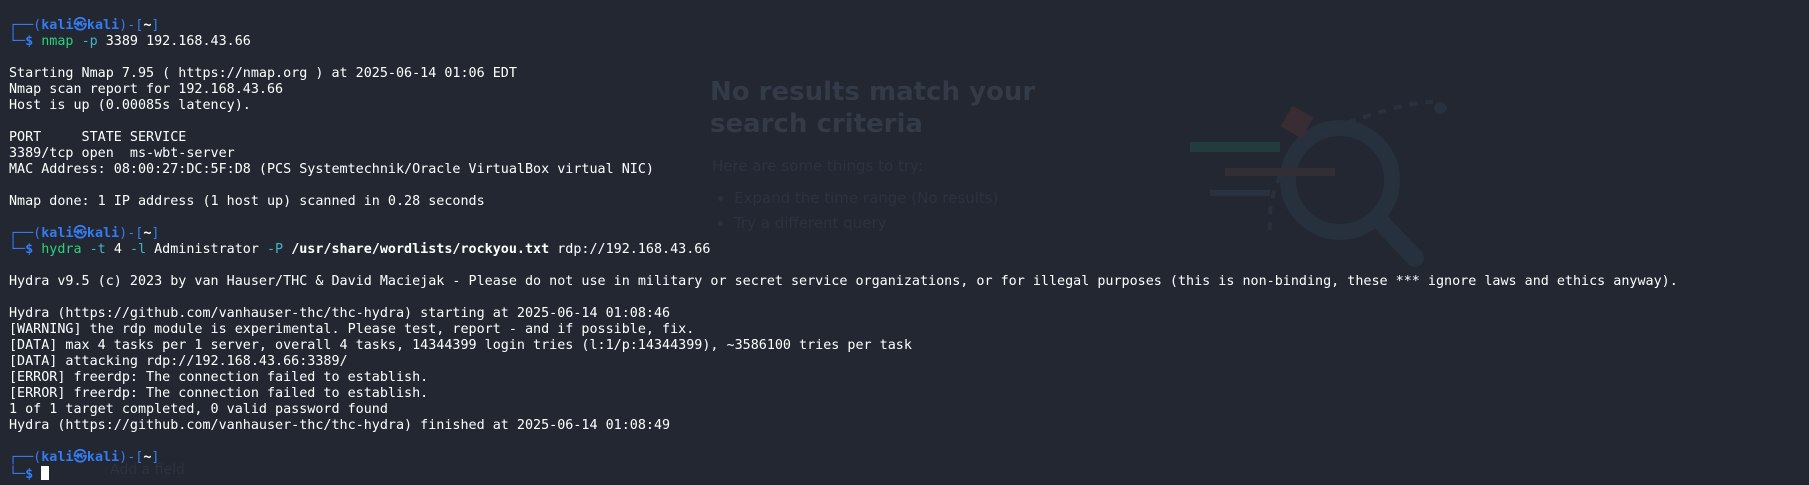 The width and height of the screenshot is (1809, 485). Describe the element at coordinates (275, 249) in the screenshot. I see `command-arg: -P` at that location.